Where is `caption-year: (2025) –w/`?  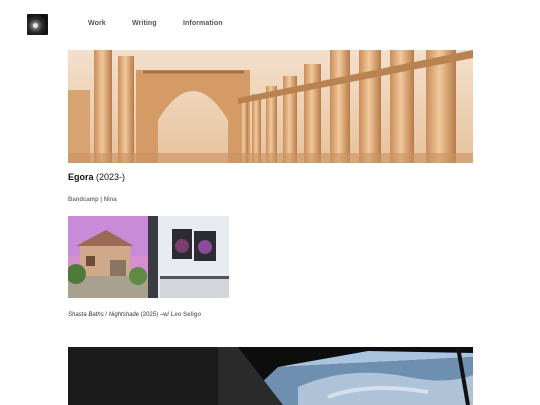
caption-year: (2025) –w/ is located at coordinates (155, 315).